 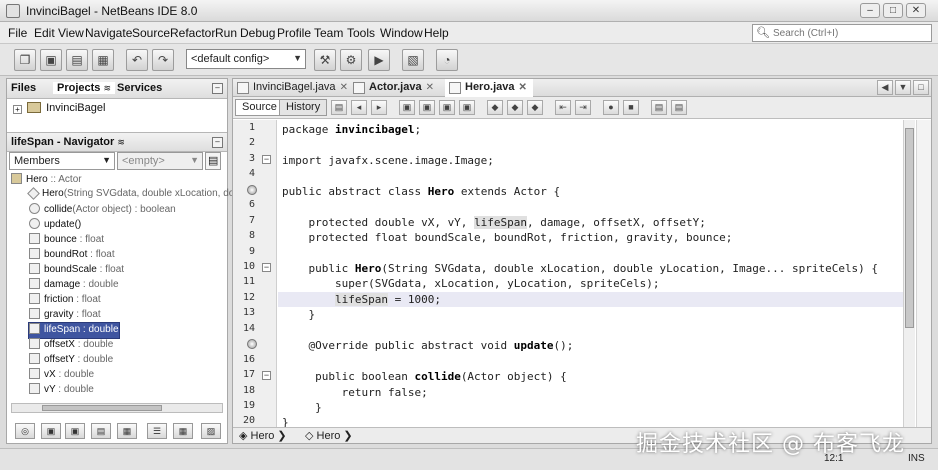 I want to click on navigator-horizontal-scrollbar, so click(x=117, y=408).